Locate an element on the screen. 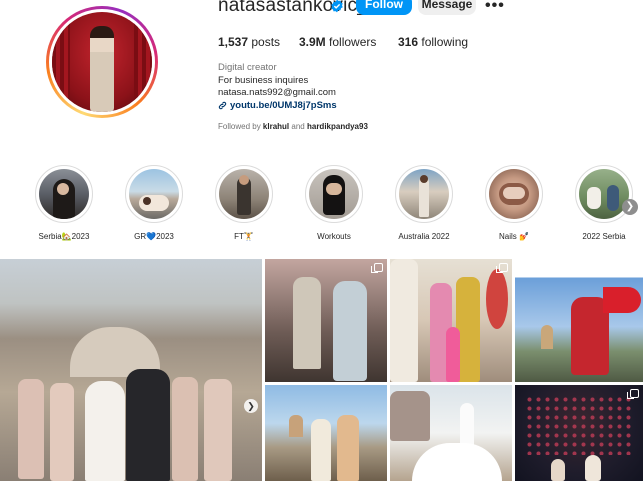 This screenshot has width=643, height=481. highlight-item: Workouts is located at coordinates (334, 203).